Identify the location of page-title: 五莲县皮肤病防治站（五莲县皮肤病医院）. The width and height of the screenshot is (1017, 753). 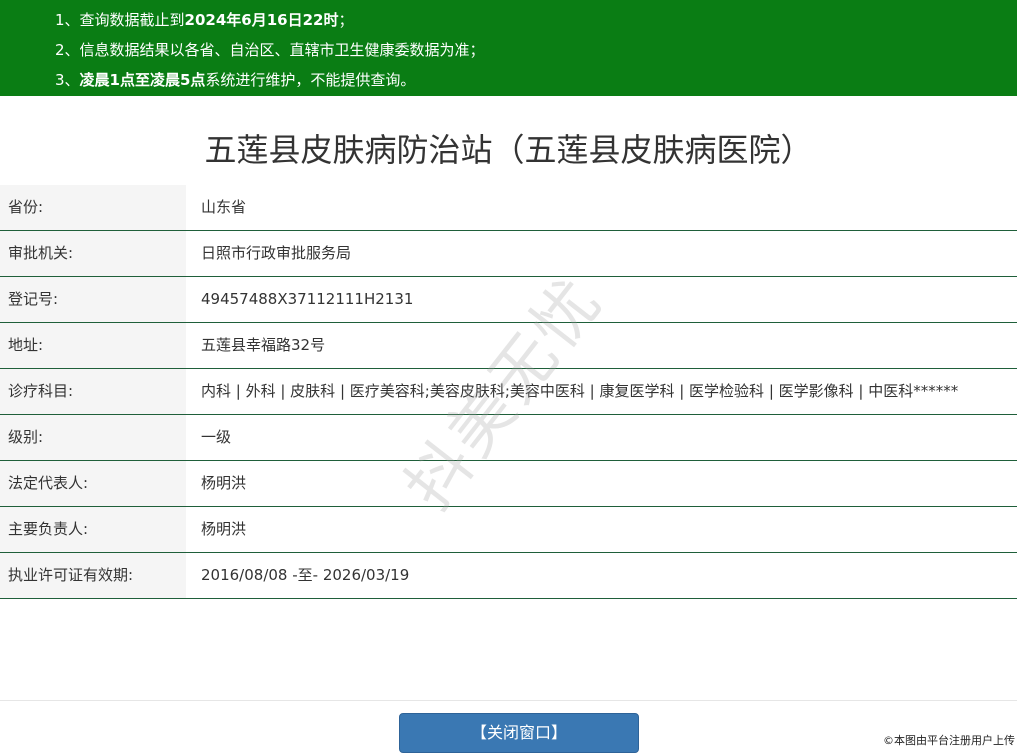
(508, 150).